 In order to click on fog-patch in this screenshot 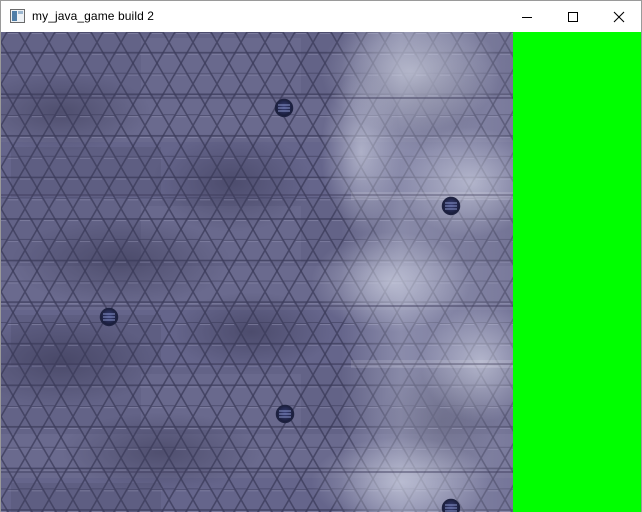, I will do `click(361, 152)`.